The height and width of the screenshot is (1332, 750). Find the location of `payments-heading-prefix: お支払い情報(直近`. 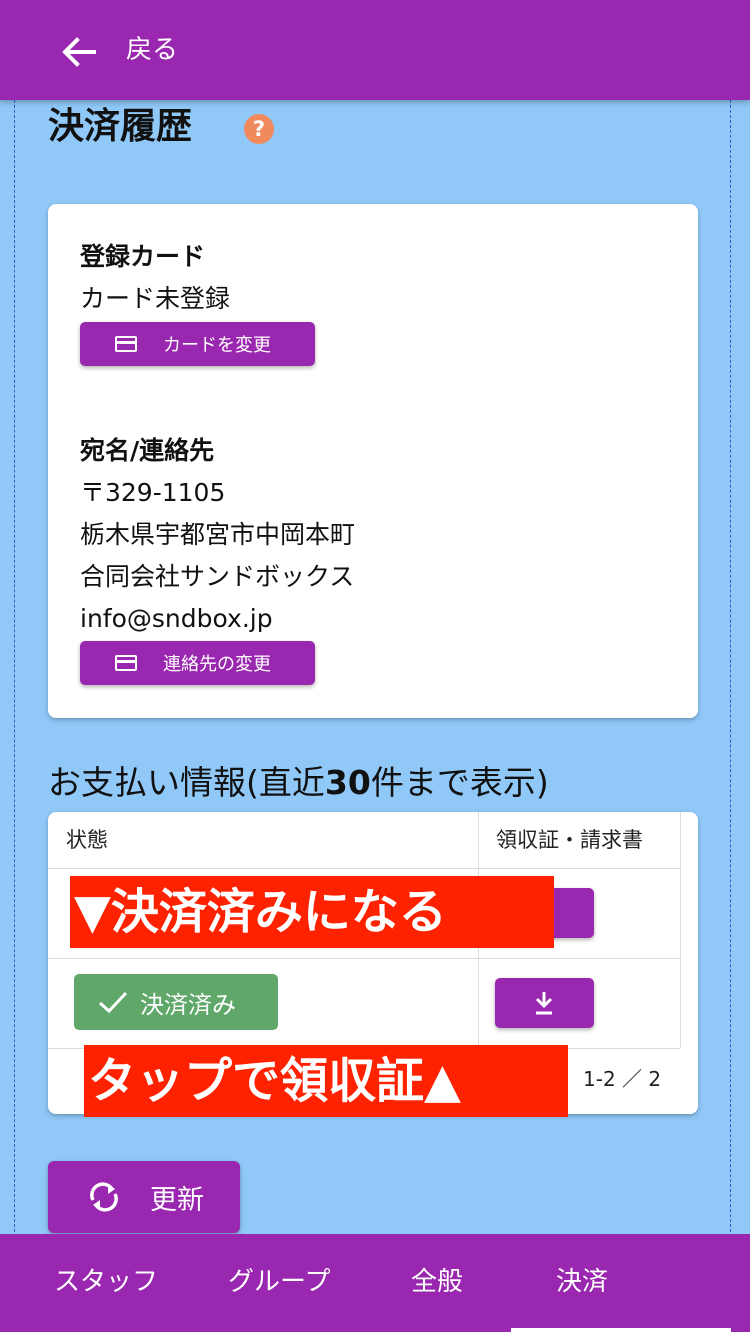

payments-heading-prefix: お支払い情報(直近 is located at coordinates (186, 782).